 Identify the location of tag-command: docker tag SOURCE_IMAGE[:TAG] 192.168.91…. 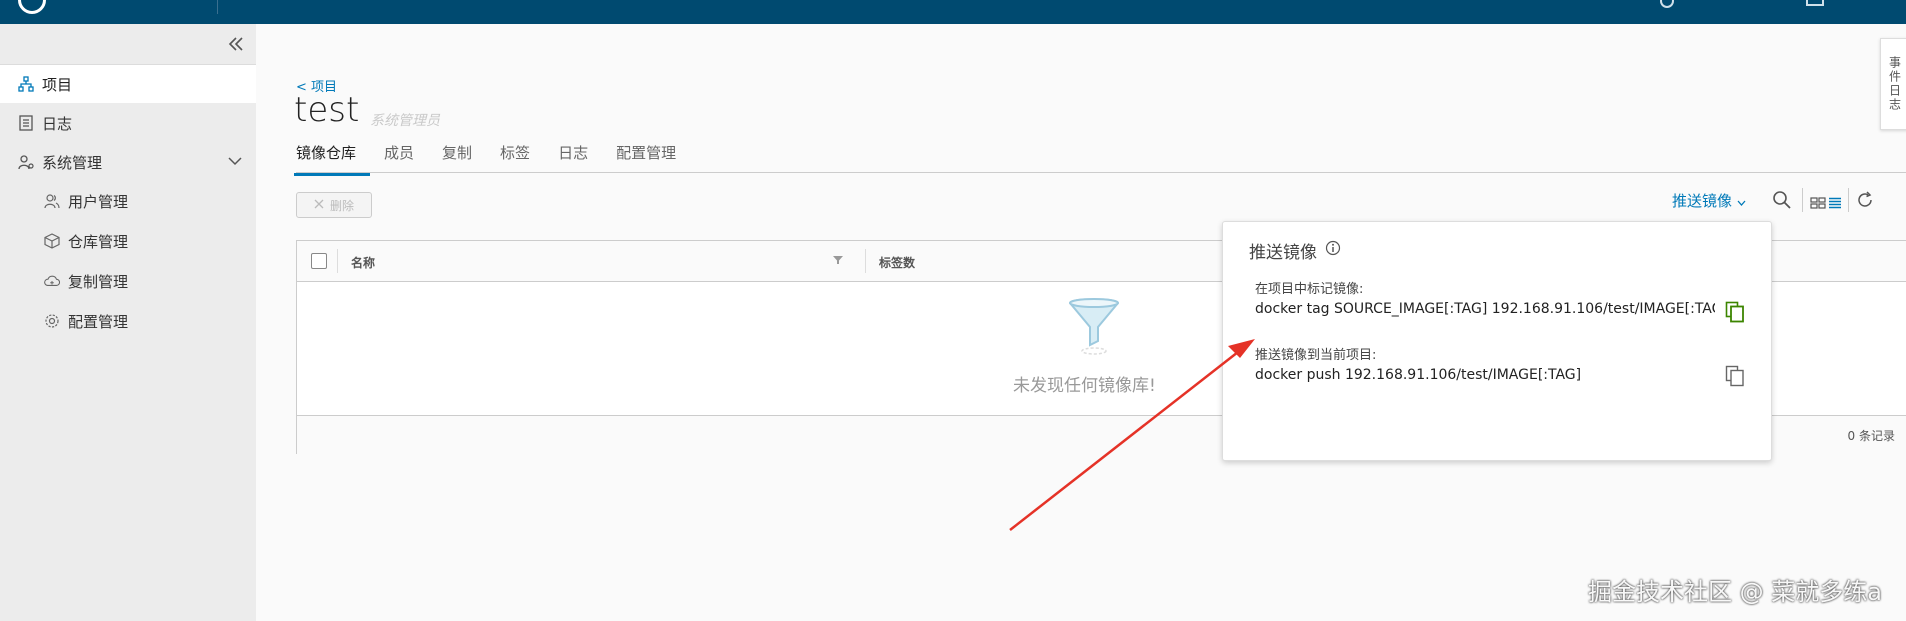
(1485, 309).